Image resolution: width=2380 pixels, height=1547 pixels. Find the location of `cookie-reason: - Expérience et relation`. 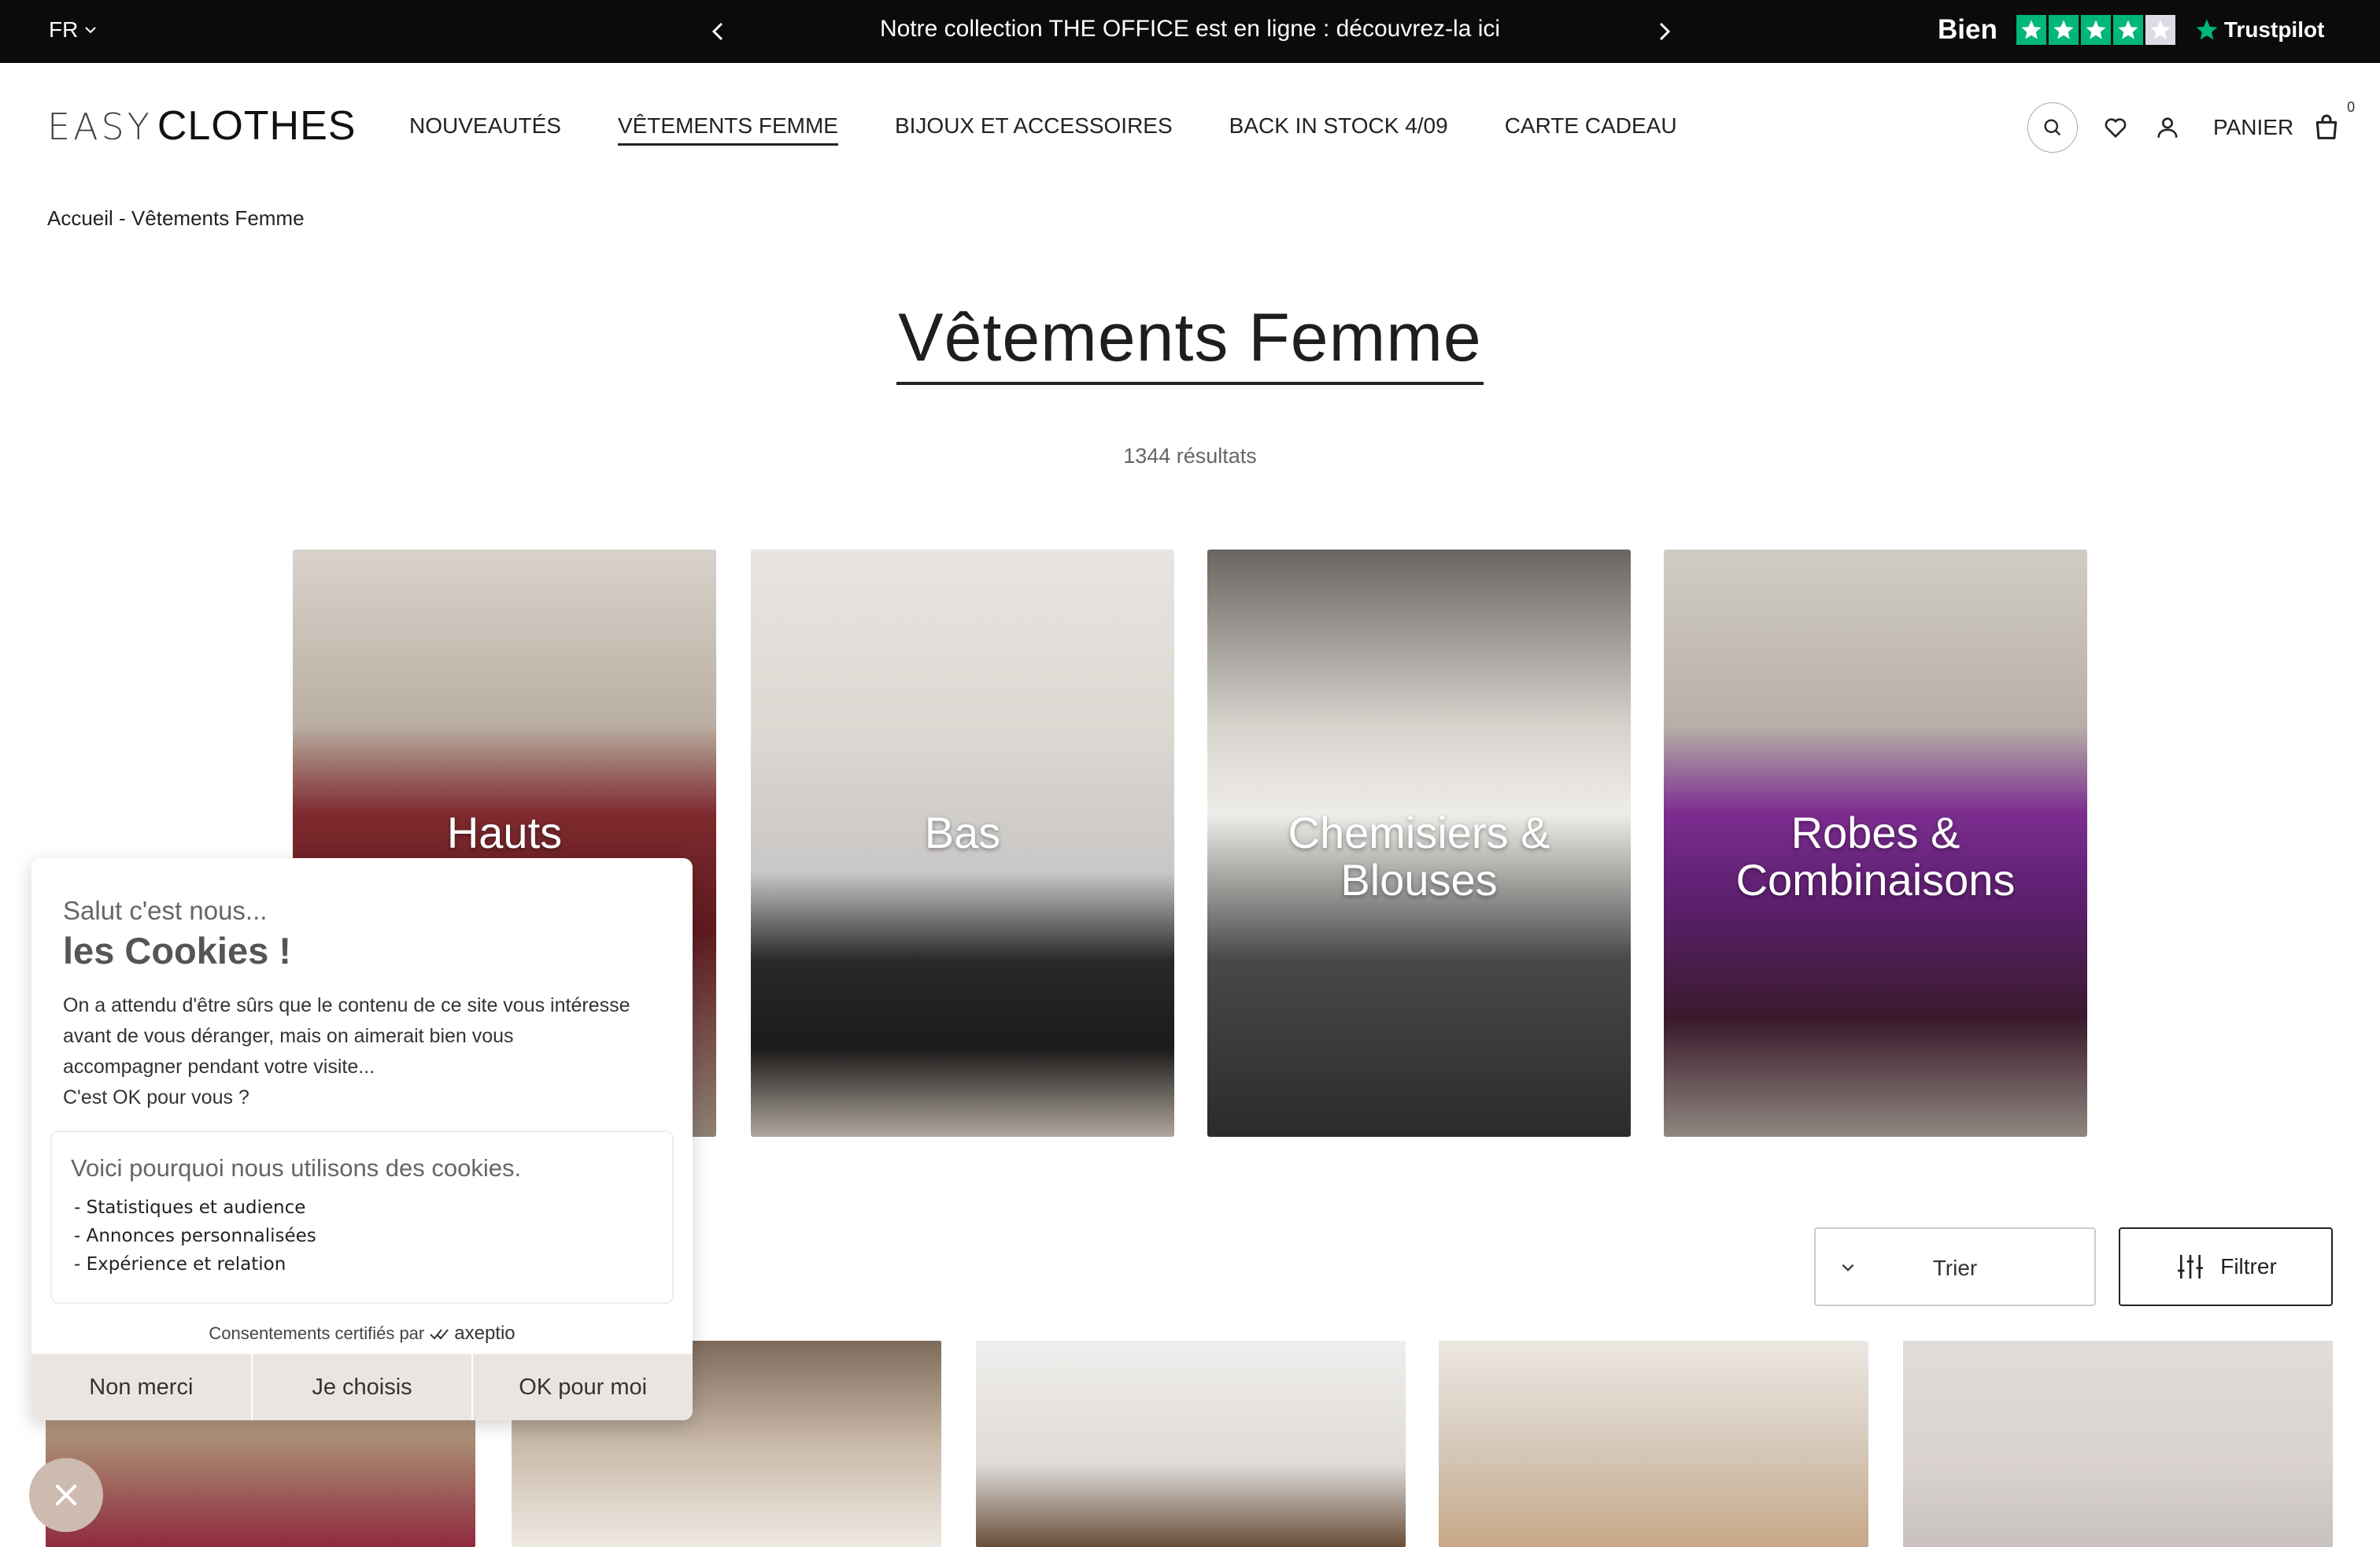

cookie-reason: - Expérience et relation is located at coordinates (180, 1264).